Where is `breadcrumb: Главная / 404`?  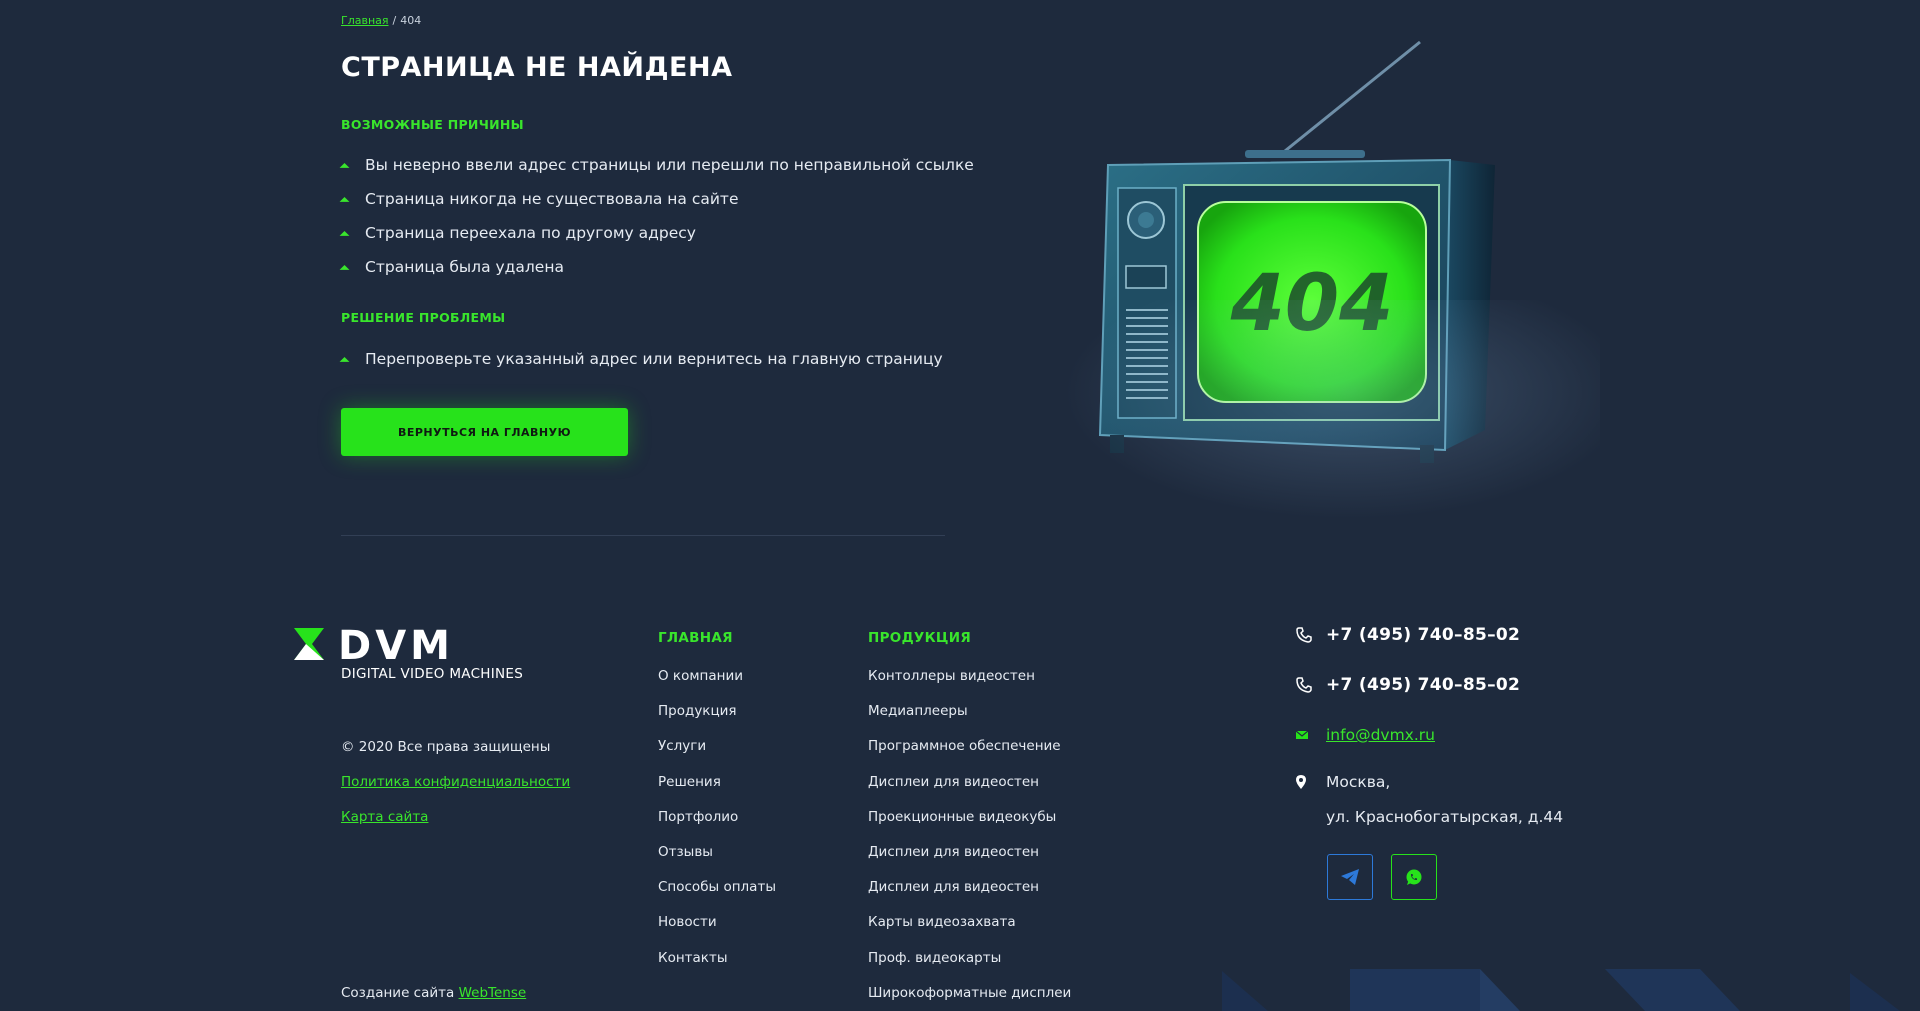 breadcrumb: Главная / 404 is located at coordinates (381, 20).